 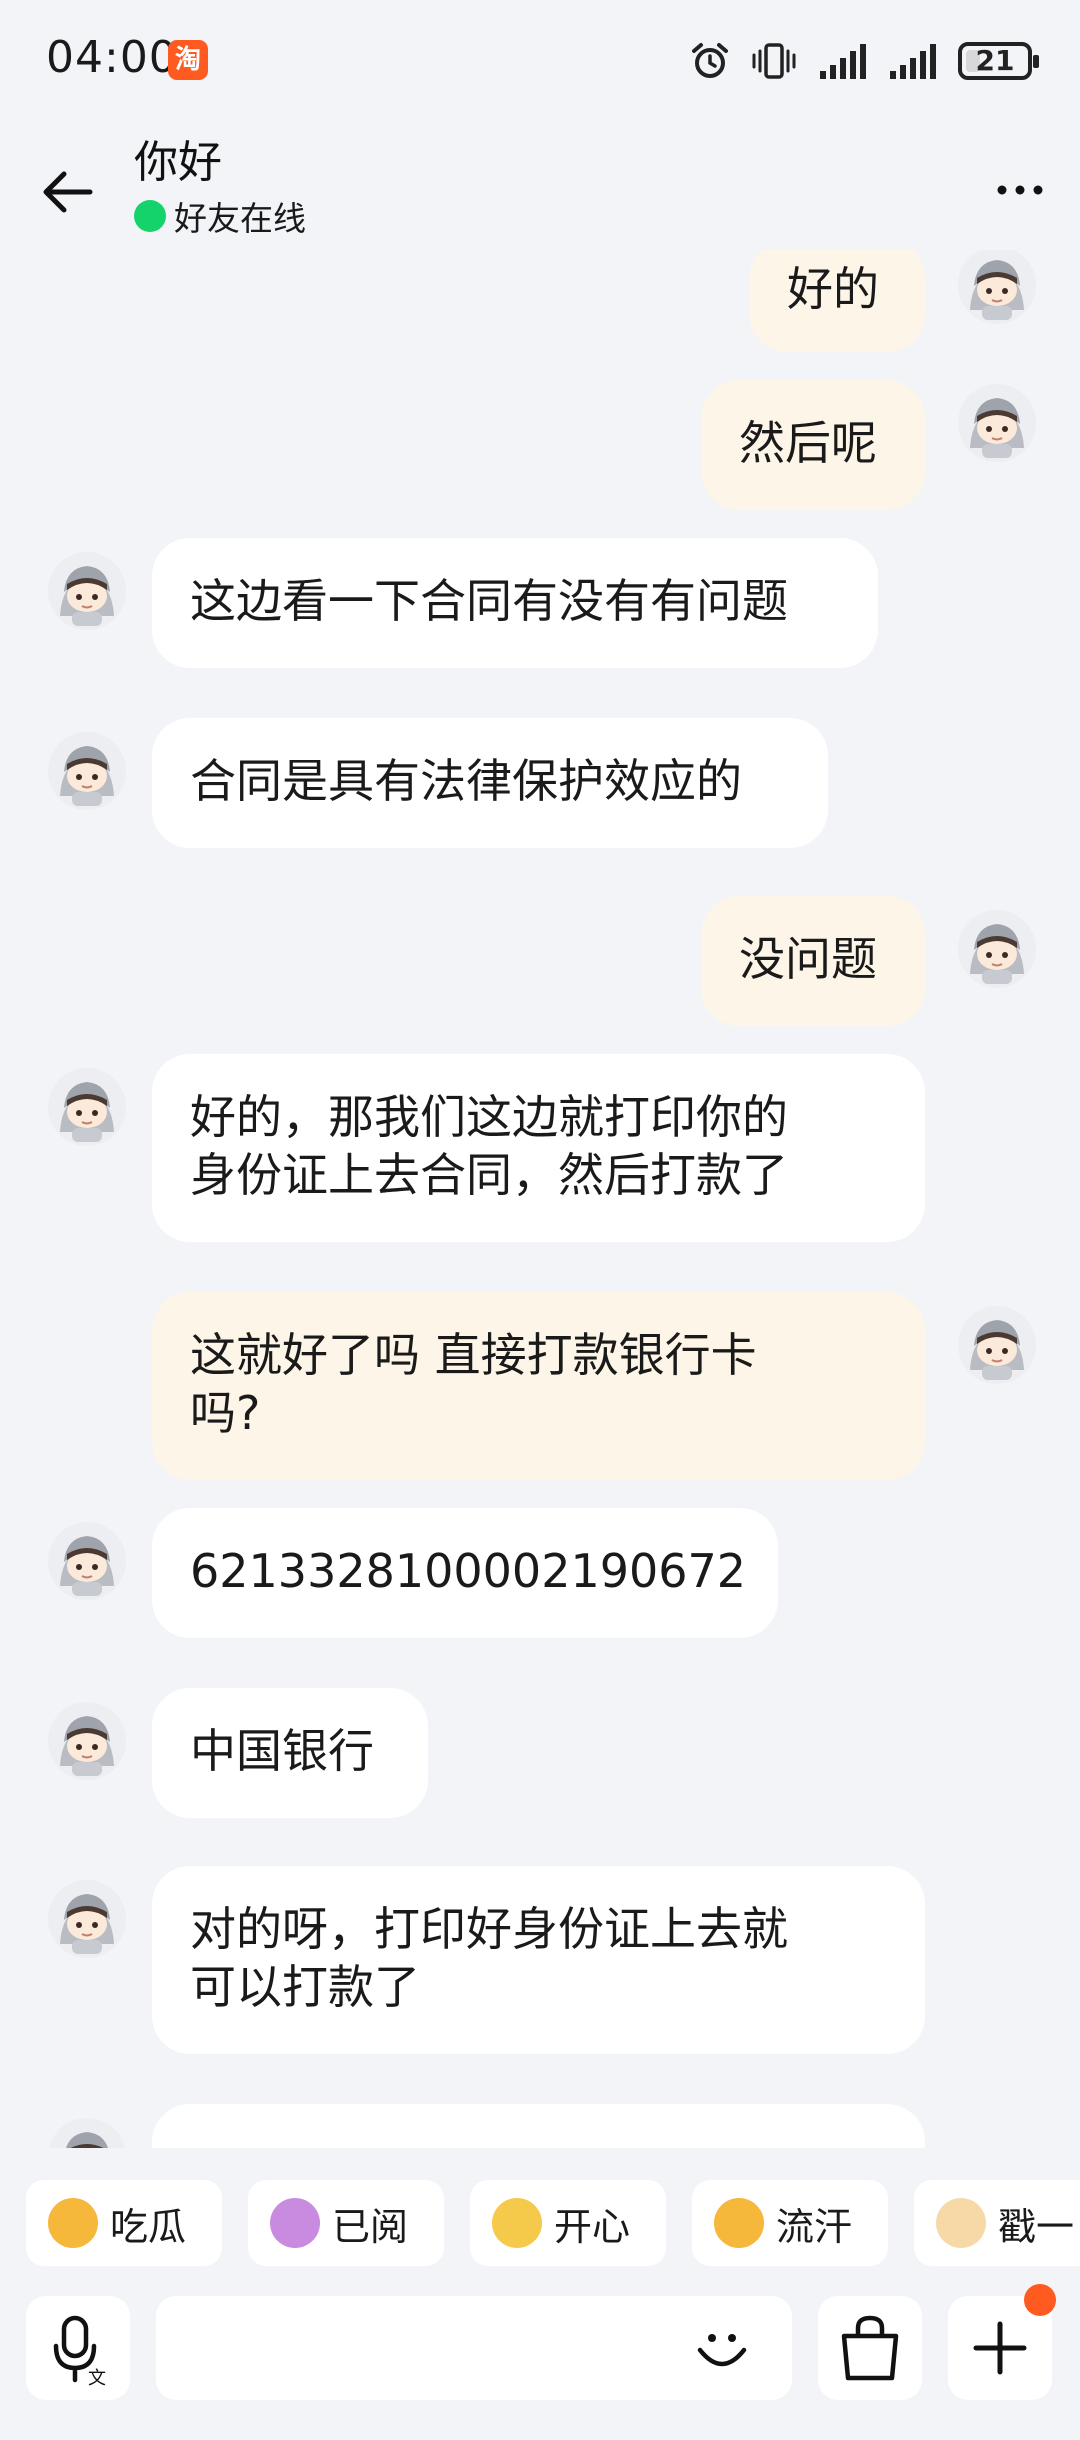 I want to click on quick-reply-label: 流汗, so click(x=814, y=2226).